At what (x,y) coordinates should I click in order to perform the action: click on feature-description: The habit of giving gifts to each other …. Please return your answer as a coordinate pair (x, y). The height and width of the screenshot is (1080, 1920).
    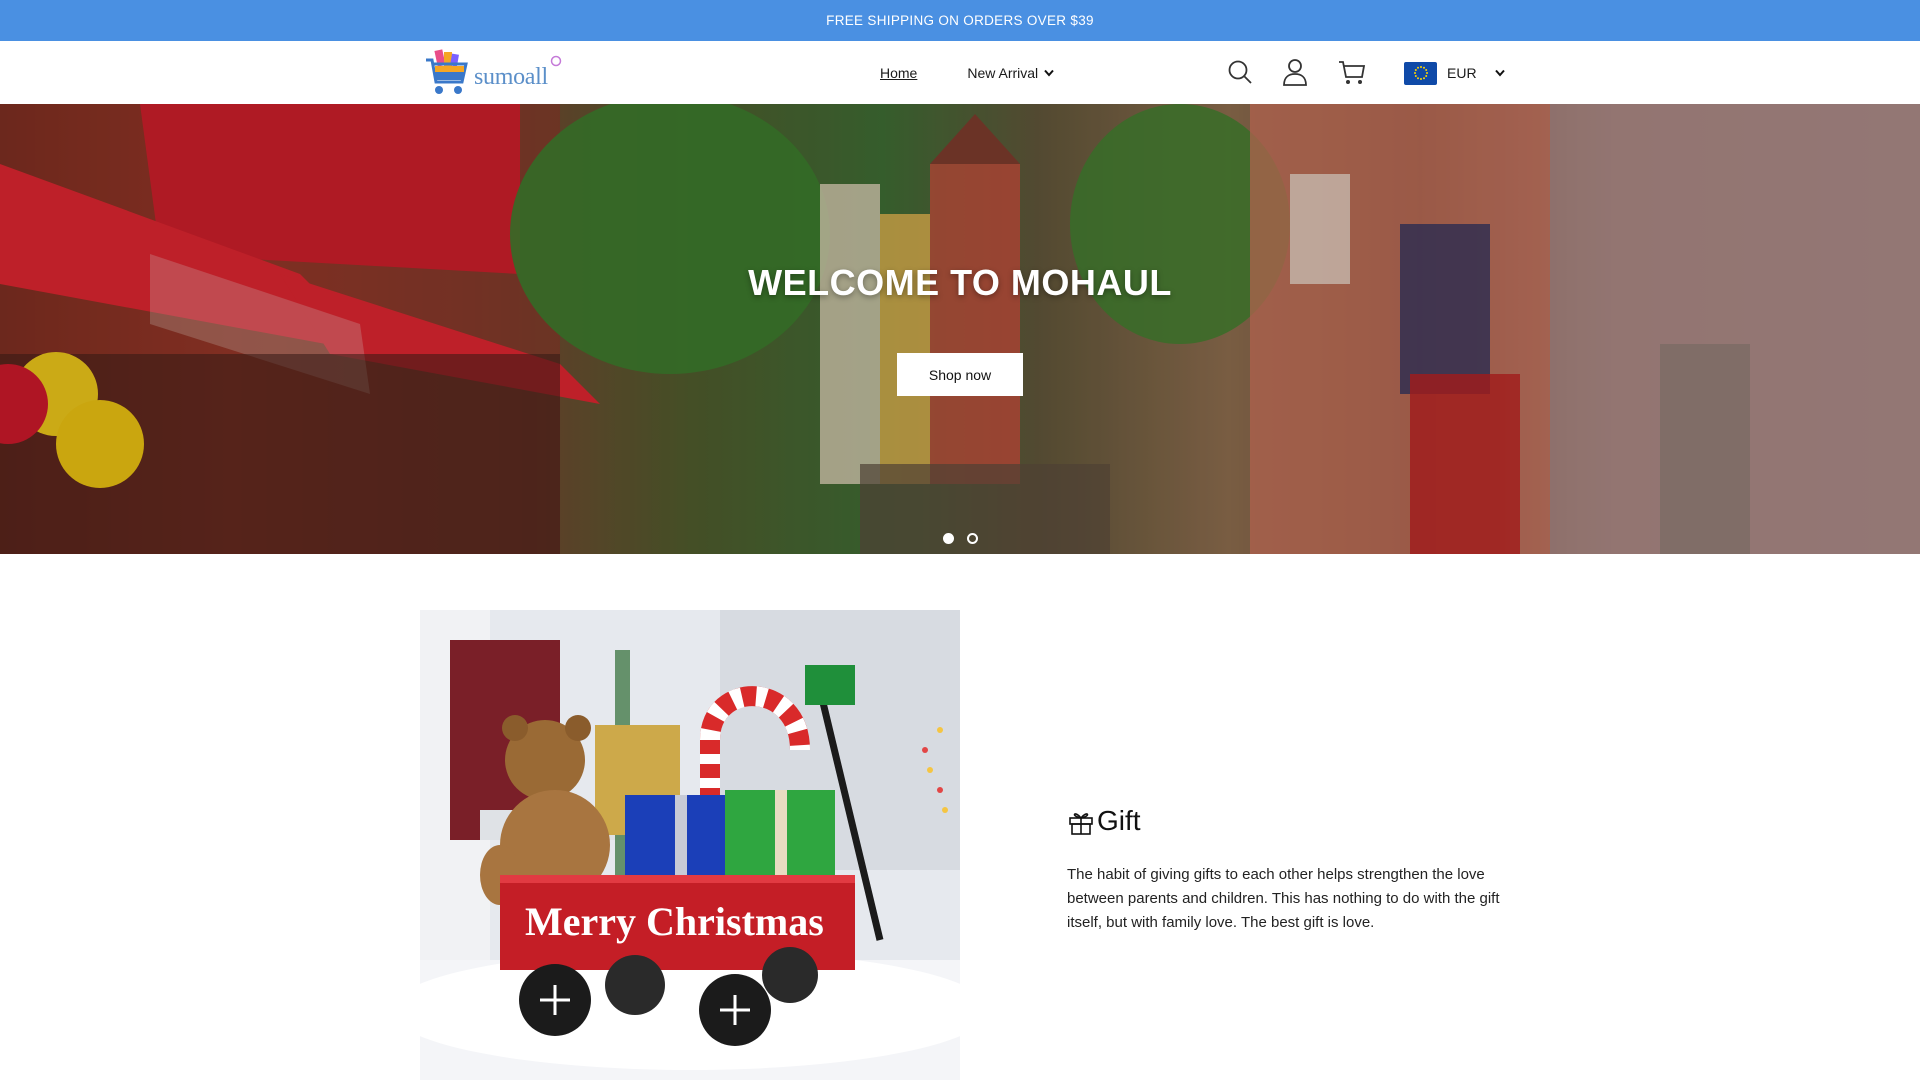
    Looking at the image, I should click on (1283, 898).